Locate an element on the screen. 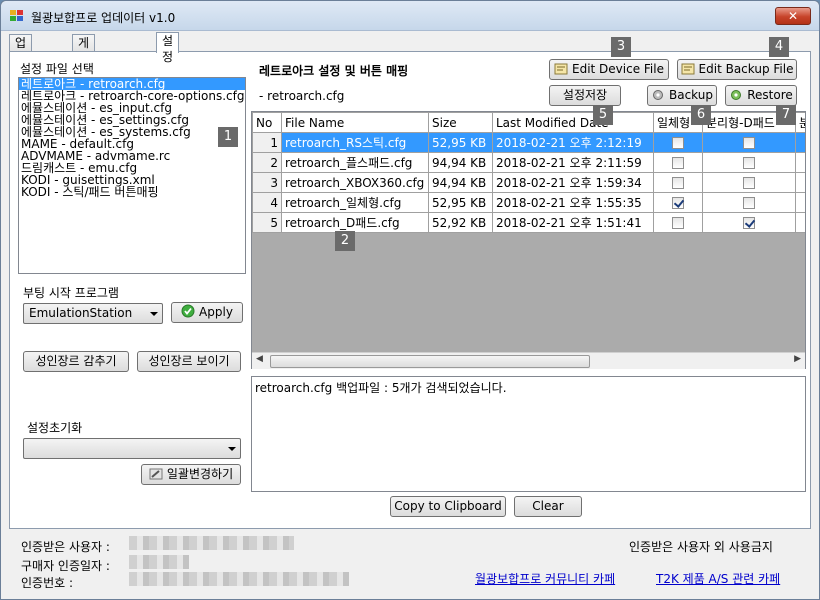  check-circle-icon is located at coordinates (188, 311).